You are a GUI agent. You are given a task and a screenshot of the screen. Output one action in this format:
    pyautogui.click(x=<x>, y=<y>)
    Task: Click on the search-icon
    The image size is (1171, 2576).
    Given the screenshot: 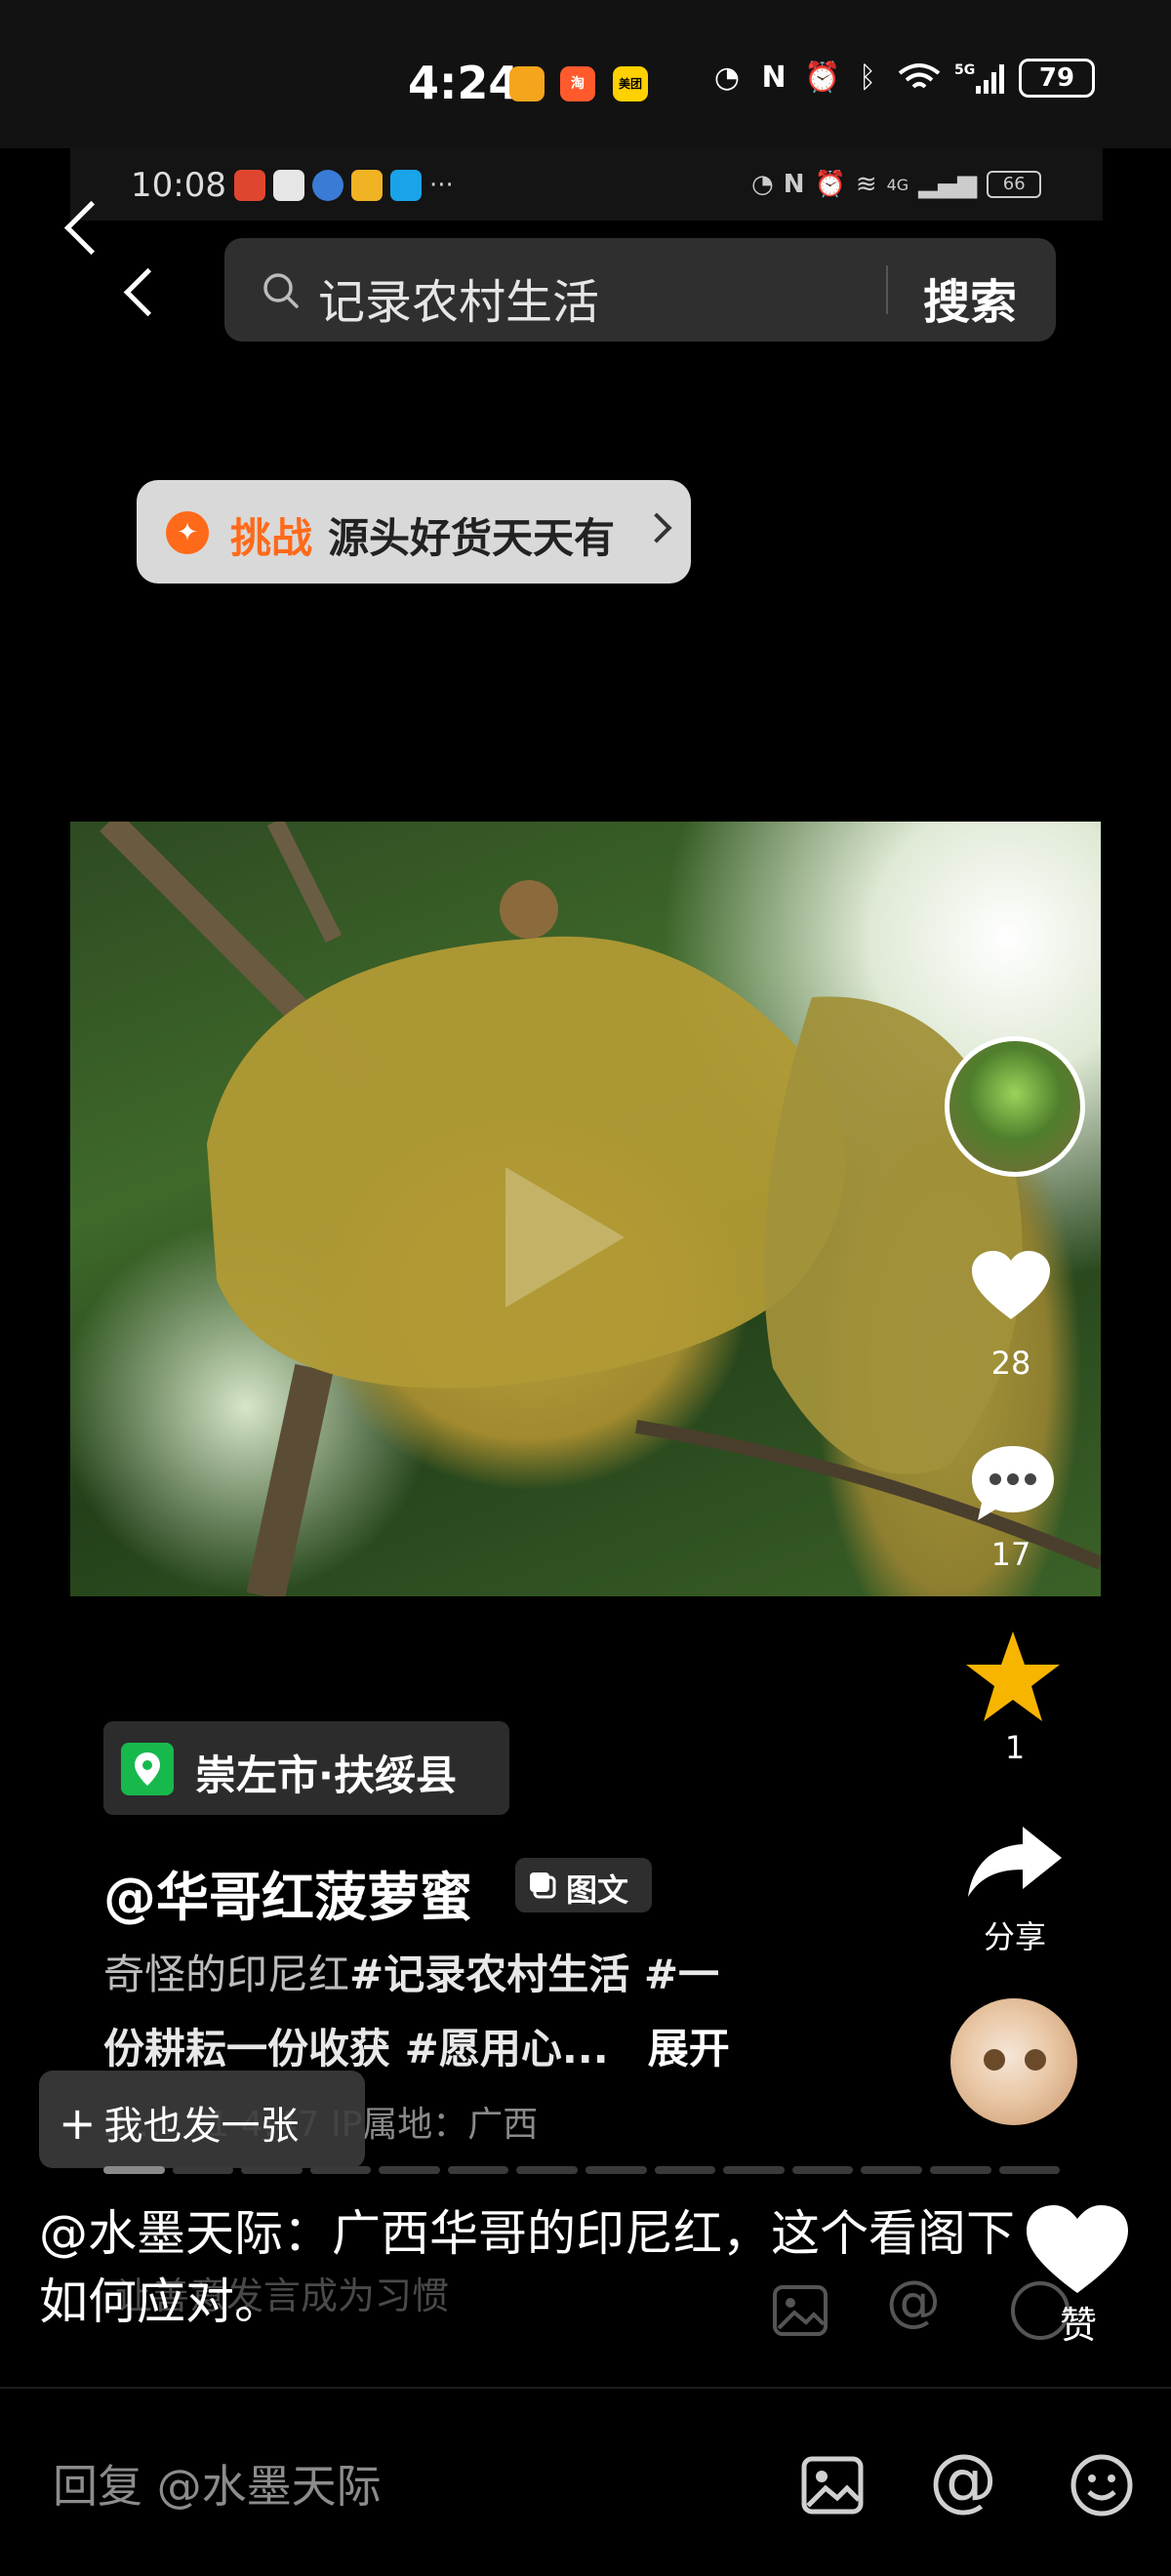 What is the action you would take?
    pyautogui.click(x=281, y=290)
    